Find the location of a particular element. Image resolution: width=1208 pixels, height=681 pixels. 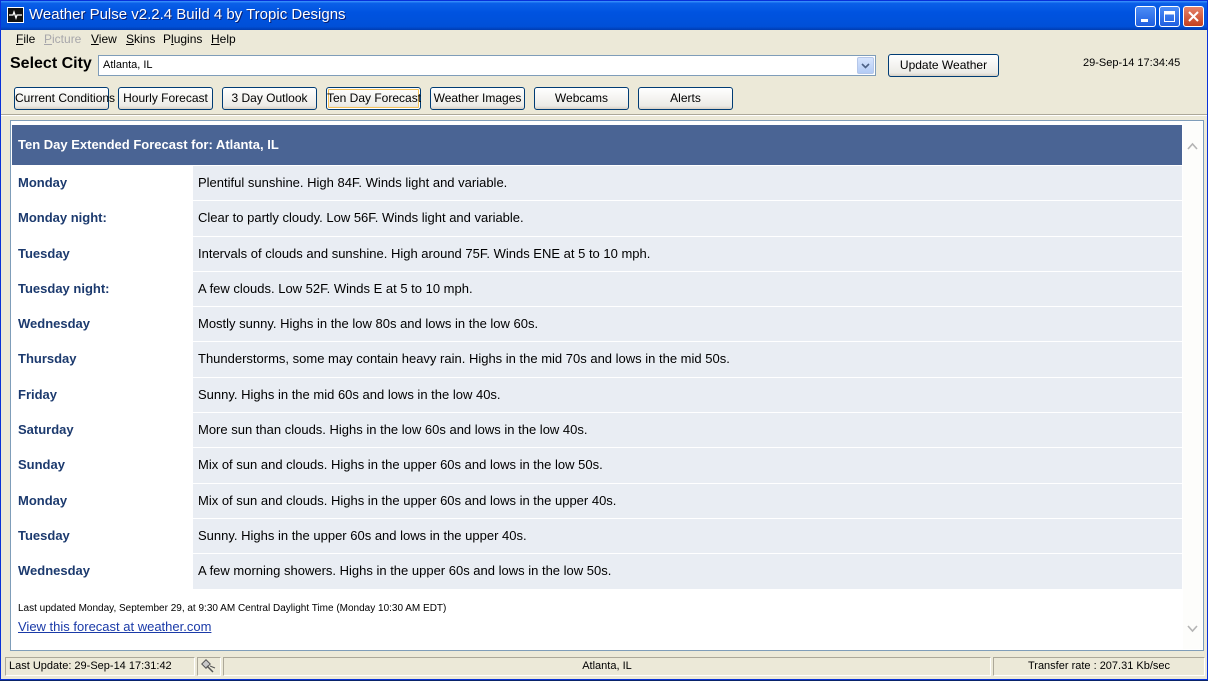

menu-file: File is located at coordinates (25, 39).